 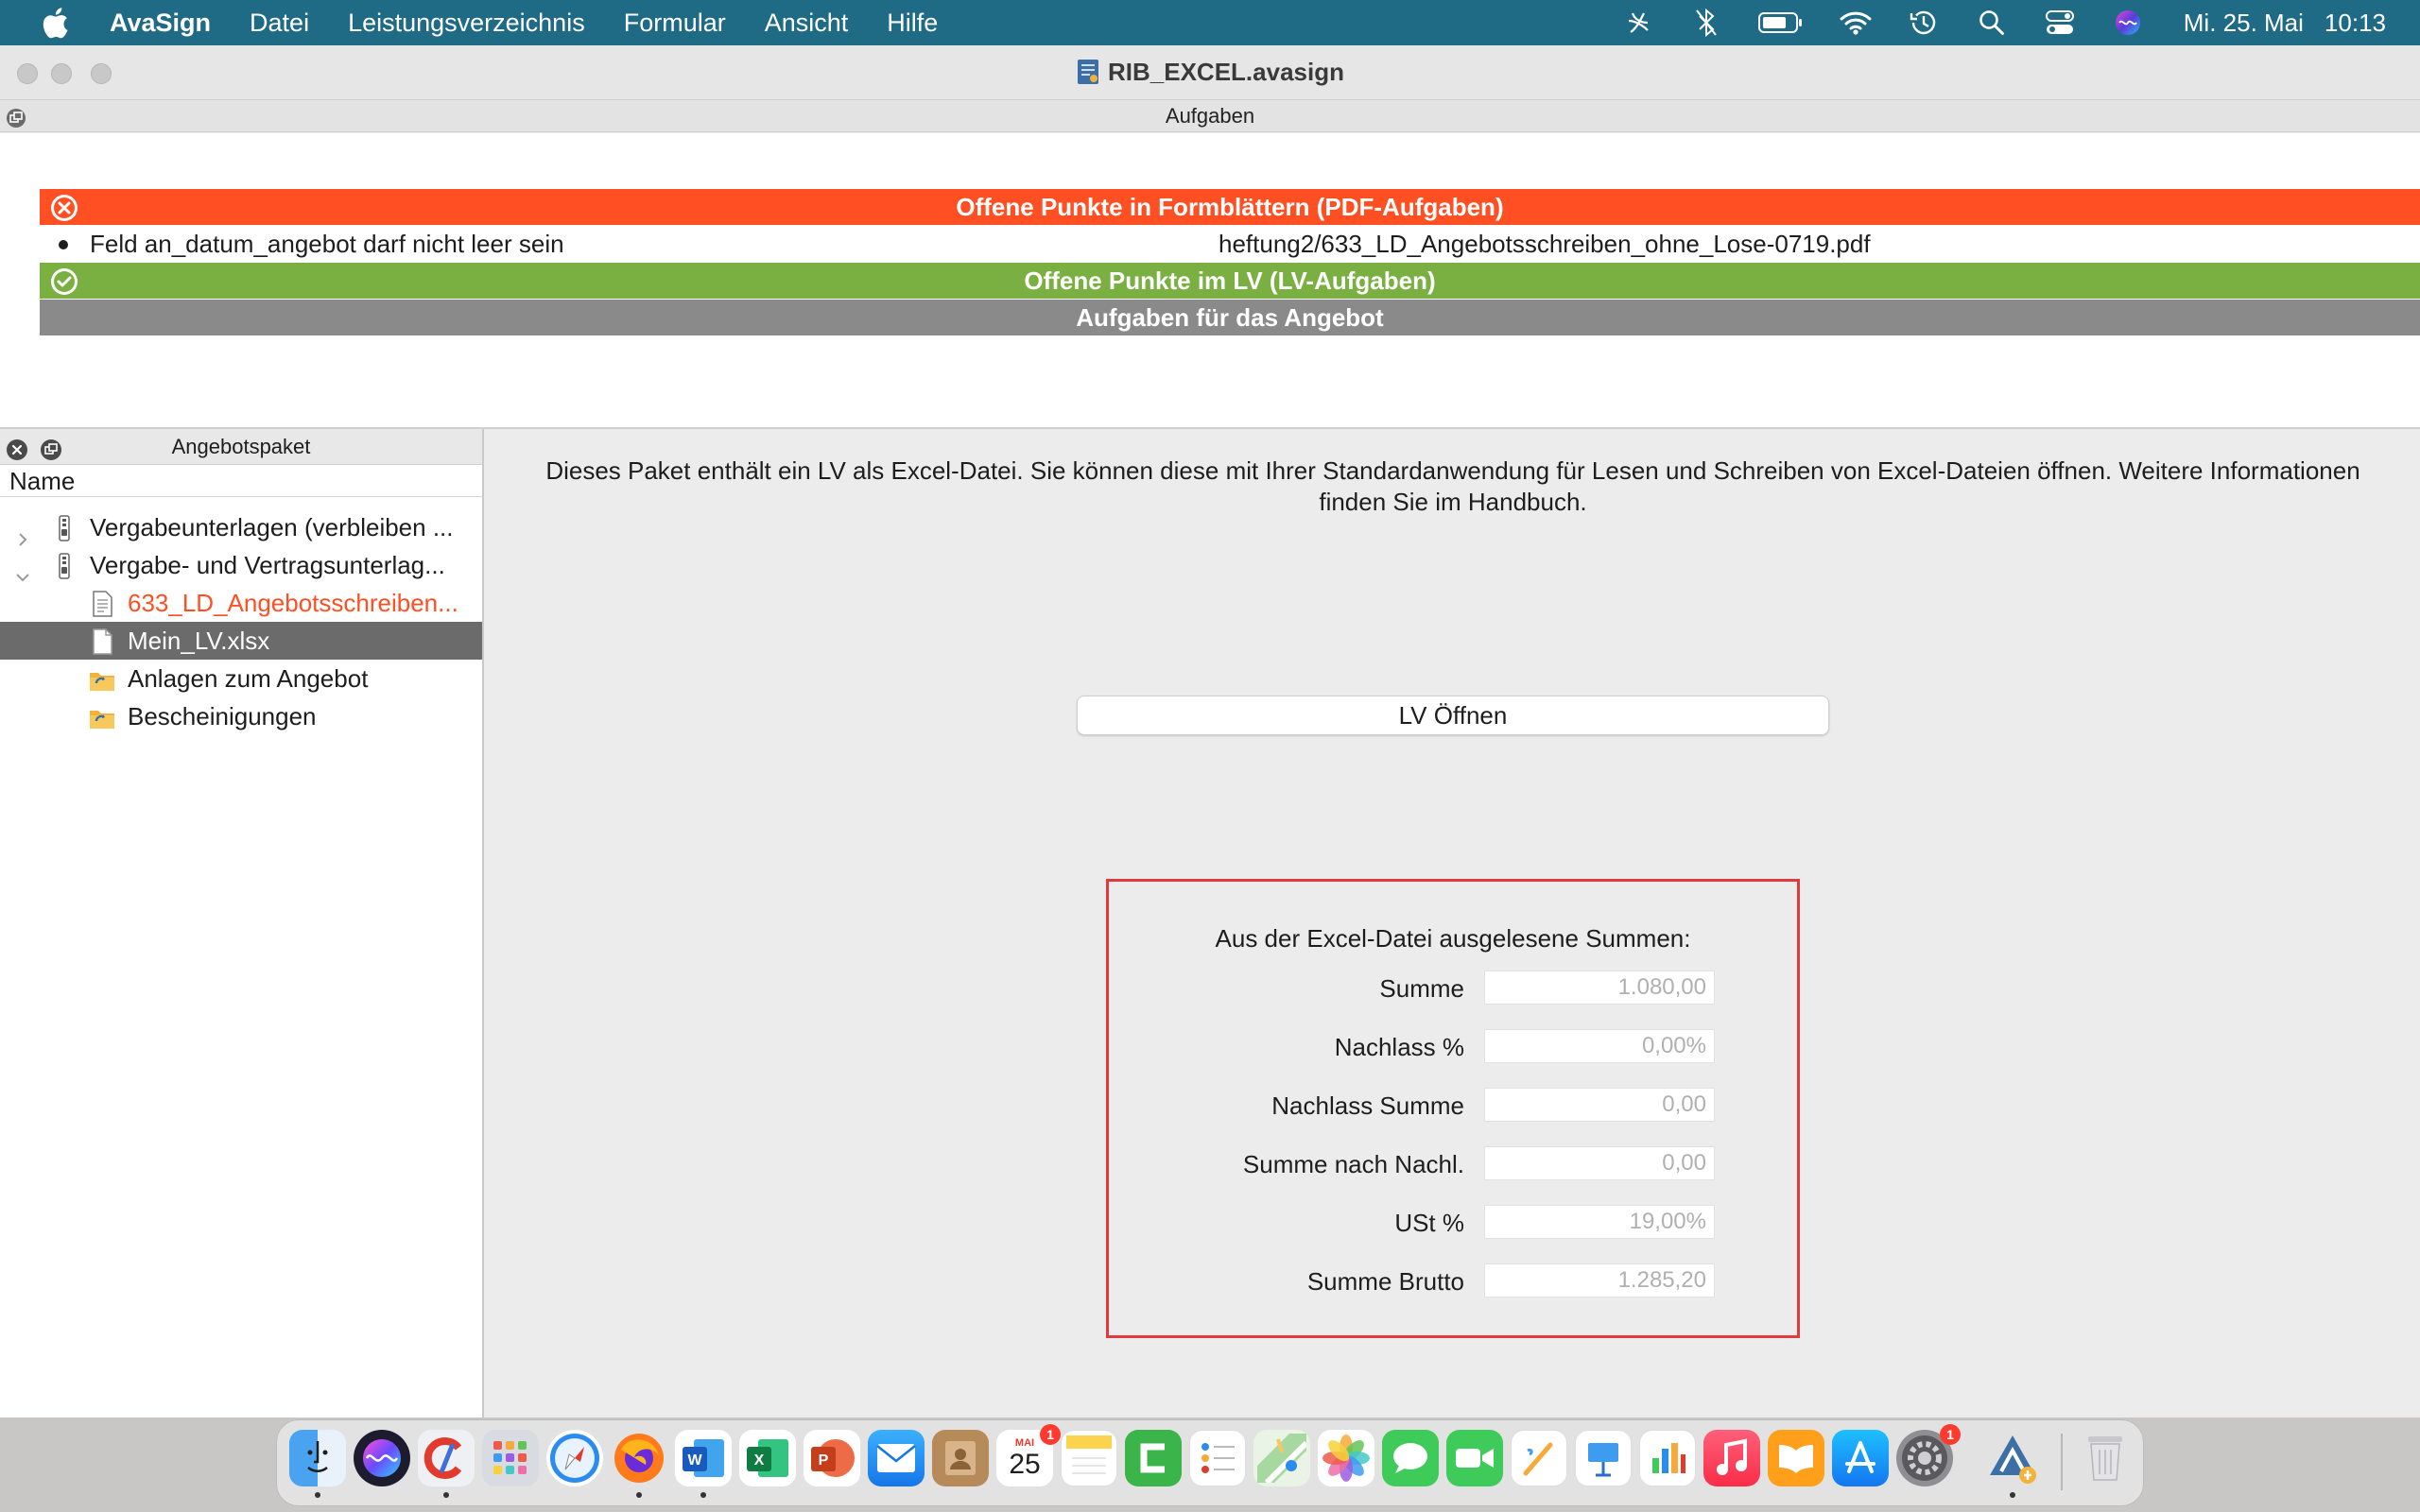 What do you see at coordinates (161, 23) in the screenshot?
I see `menu-app-name: AvaSign` at bounding box center [161, 23].